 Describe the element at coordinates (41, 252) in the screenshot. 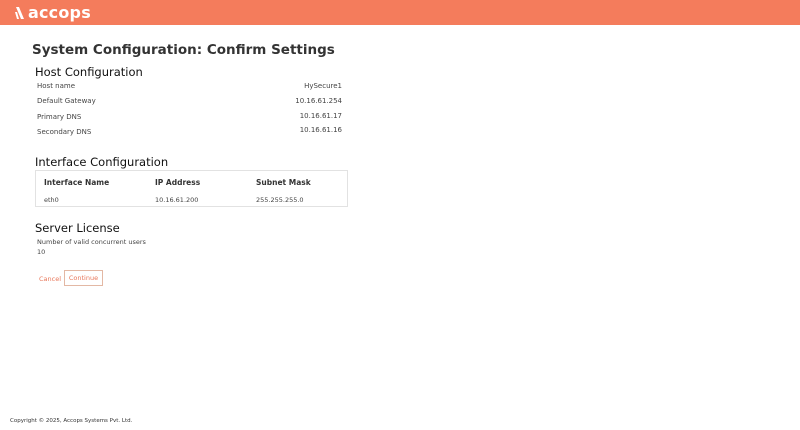

I see `concurrent-users-value: 10` at that location.